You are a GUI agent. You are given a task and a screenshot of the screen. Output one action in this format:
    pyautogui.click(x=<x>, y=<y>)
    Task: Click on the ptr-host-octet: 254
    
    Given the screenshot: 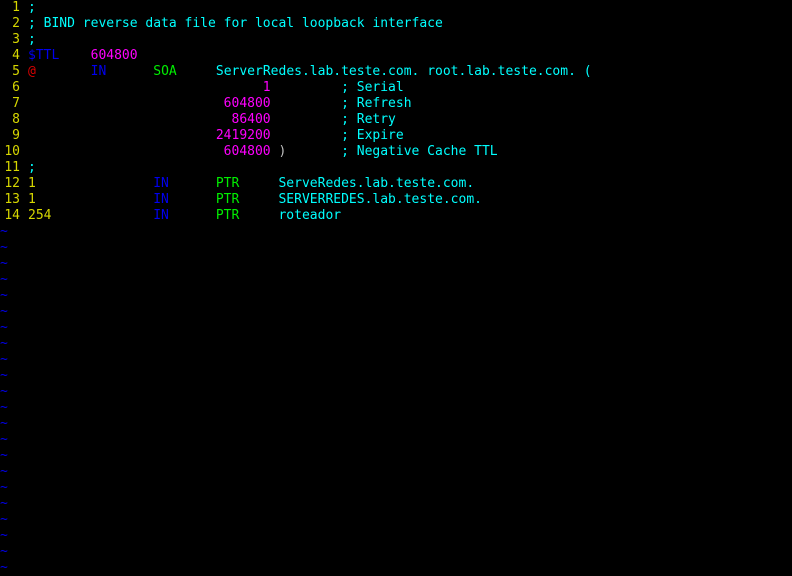 What is the action you would take?
    pyautogui.click(x=40, y=215)
    